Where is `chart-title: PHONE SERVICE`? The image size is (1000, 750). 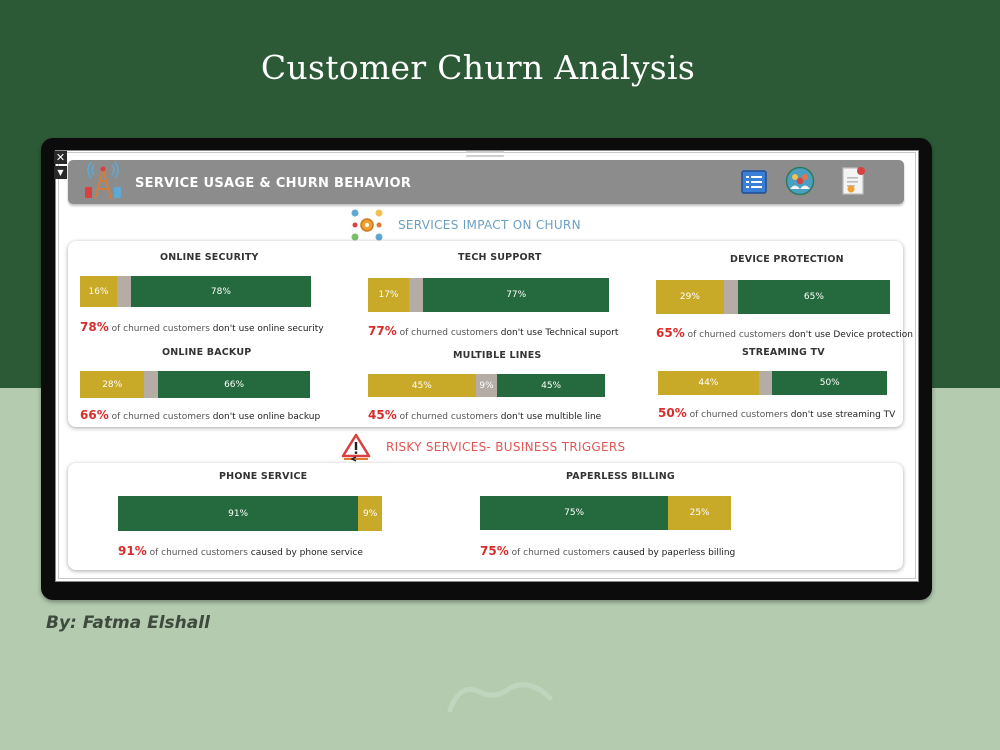
chart-title: PHONE SERVICE is located at coordinates (263, 476).